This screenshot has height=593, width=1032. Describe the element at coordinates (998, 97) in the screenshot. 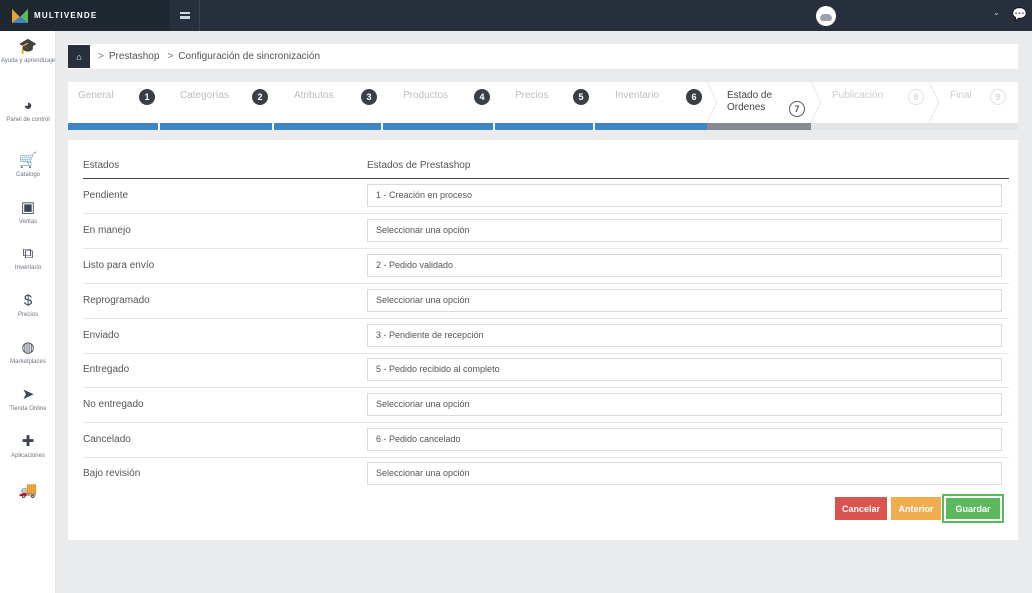

I see `step-number: 9` at that location.